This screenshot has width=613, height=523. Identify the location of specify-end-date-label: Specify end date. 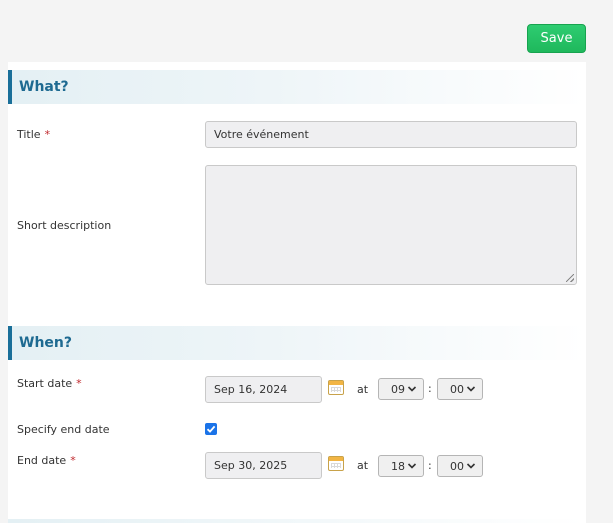
(63, 429).